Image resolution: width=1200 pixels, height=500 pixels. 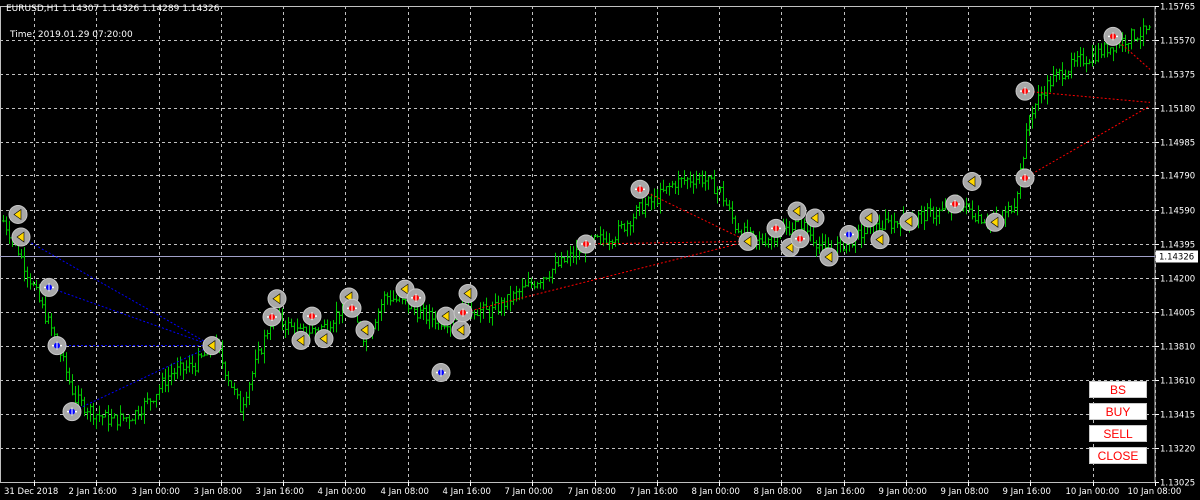 I want to click on x-tick-label: 7 Jan 08:00, so click(x=592, y=492).